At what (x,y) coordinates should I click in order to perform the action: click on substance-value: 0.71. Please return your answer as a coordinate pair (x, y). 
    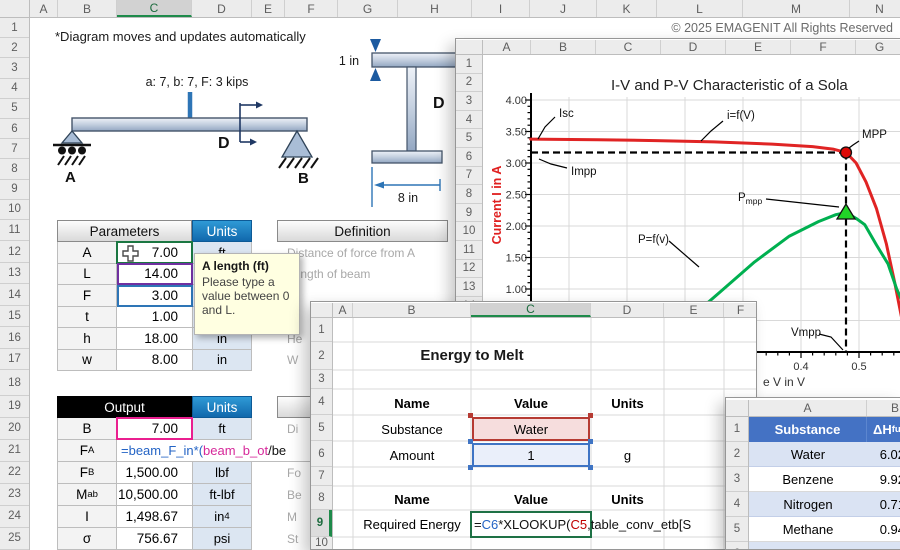
    Looking at the image, I should click on (883, 504).